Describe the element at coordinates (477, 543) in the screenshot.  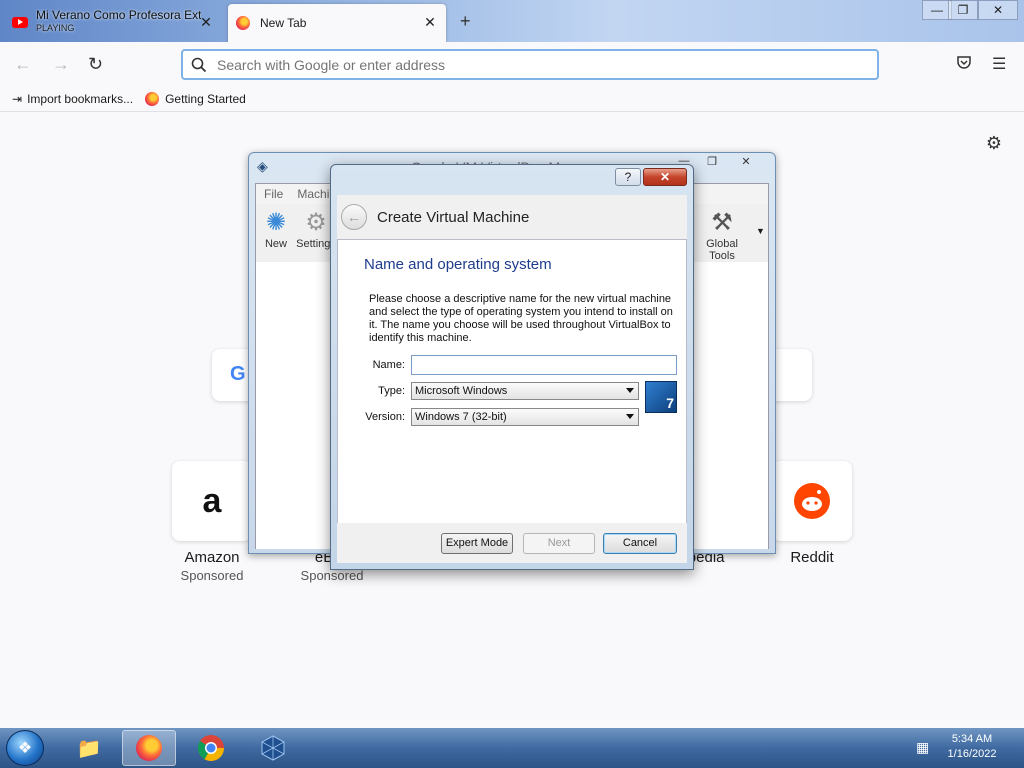
I see `expert-mode-button: Expert Mode` at that location.